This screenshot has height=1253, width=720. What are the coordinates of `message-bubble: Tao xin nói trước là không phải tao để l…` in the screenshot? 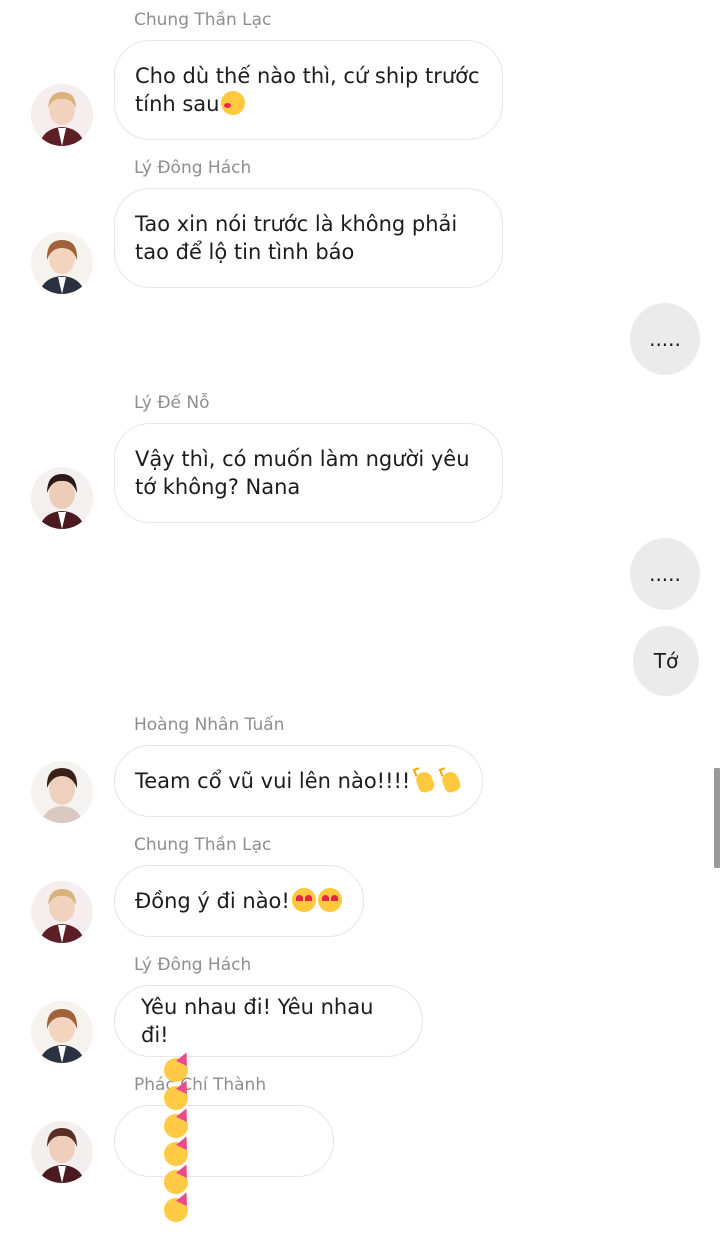 It's located at (308, 238).